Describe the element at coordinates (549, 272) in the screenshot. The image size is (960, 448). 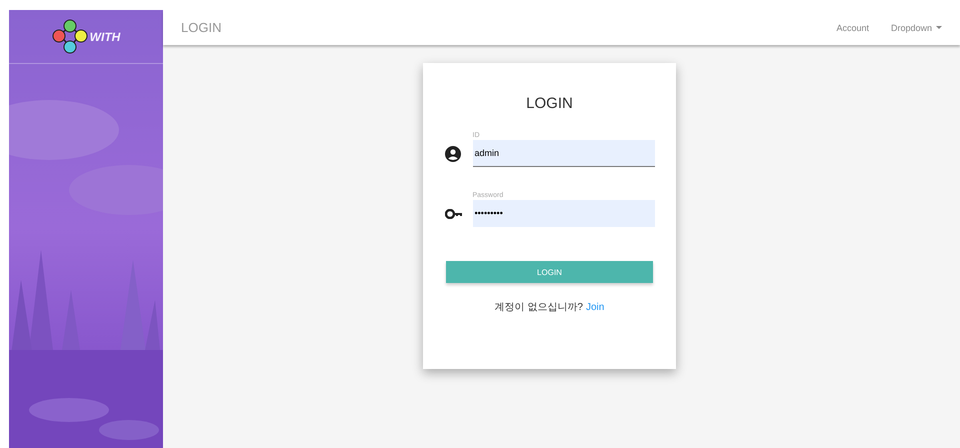
I see `login-button: LOGIN` at that location.